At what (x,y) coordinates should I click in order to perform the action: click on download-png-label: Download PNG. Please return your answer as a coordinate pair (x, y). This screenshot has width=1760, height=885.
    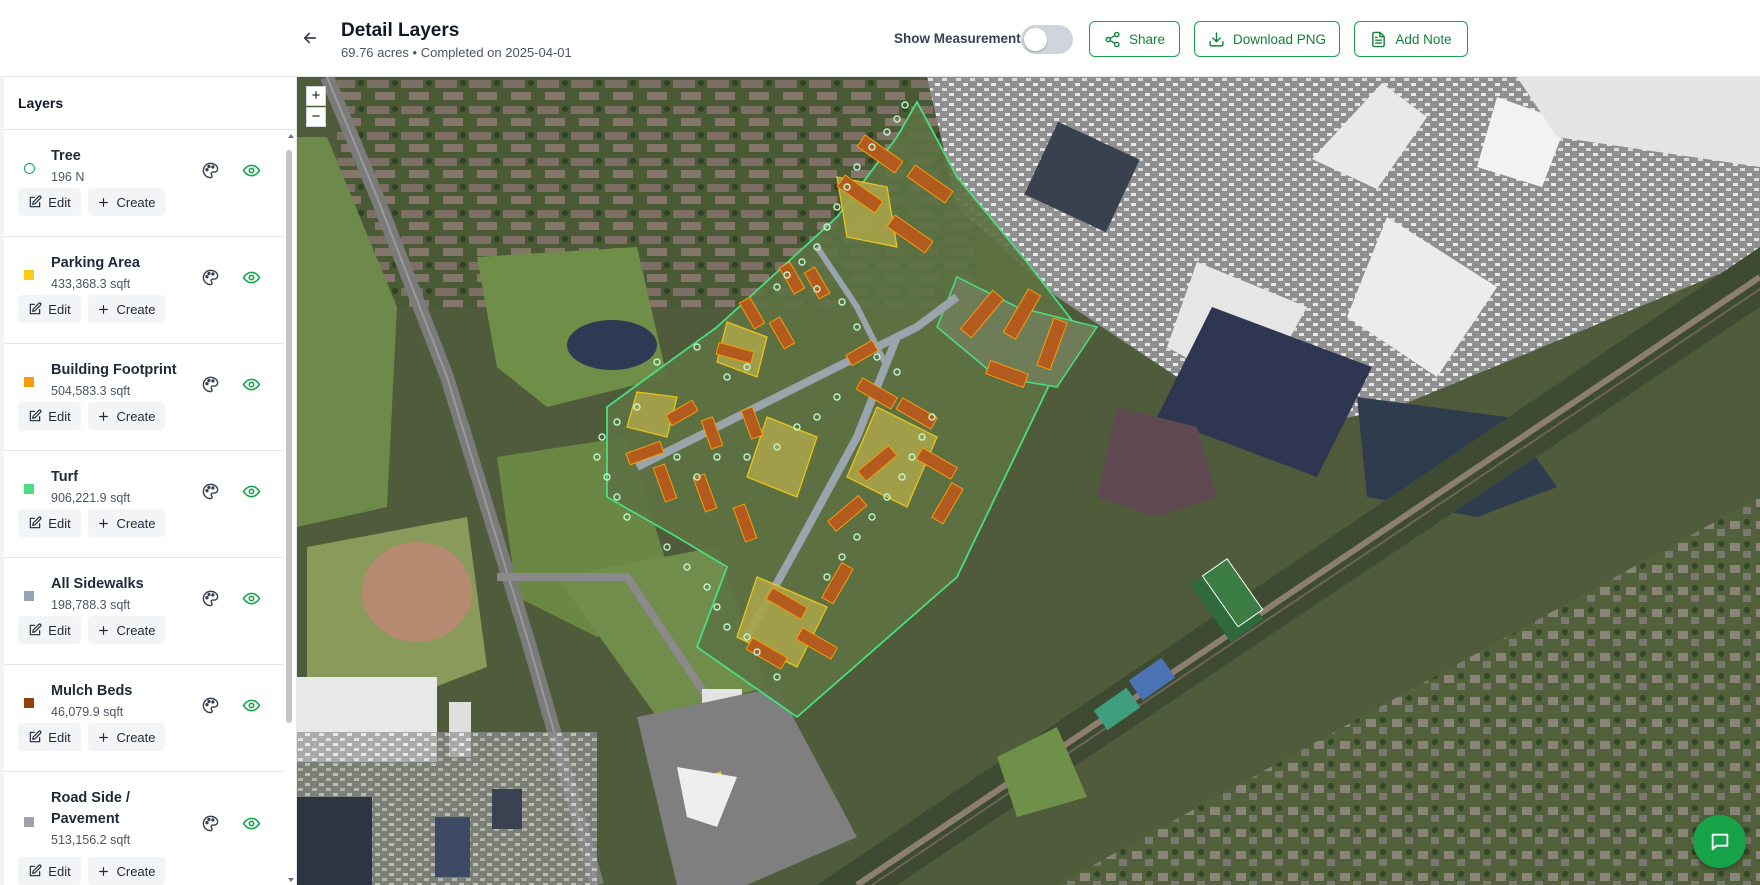
    Looking at the image, I should click on (1279, 39).